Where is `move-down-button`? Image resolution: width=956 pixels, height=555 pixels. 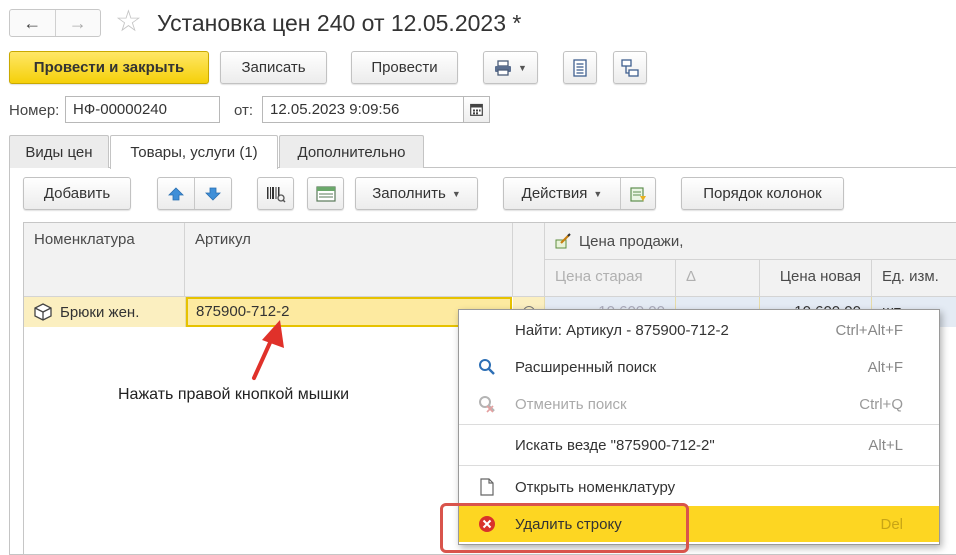 move-down-button is located at coordinates (213, 193).